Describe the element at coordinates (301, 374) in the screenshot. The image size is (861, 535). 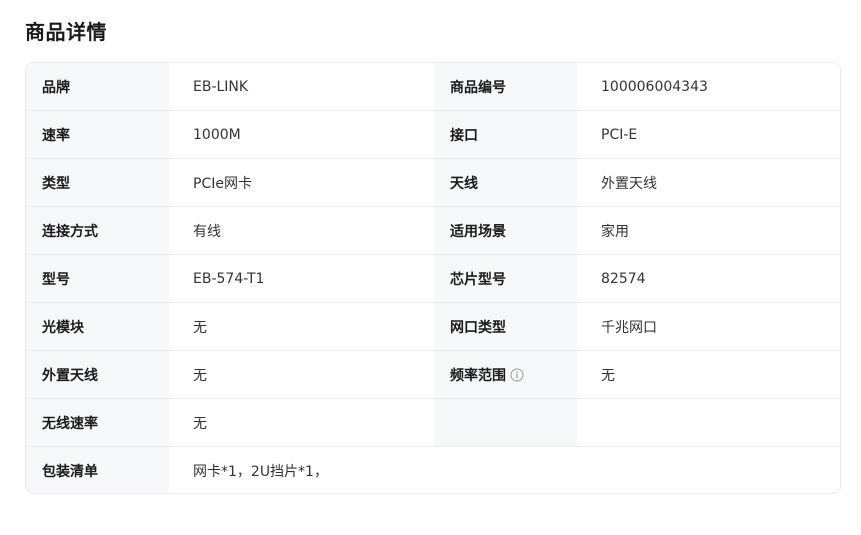
I see `spec-value-external-antenna: 无` at that location.